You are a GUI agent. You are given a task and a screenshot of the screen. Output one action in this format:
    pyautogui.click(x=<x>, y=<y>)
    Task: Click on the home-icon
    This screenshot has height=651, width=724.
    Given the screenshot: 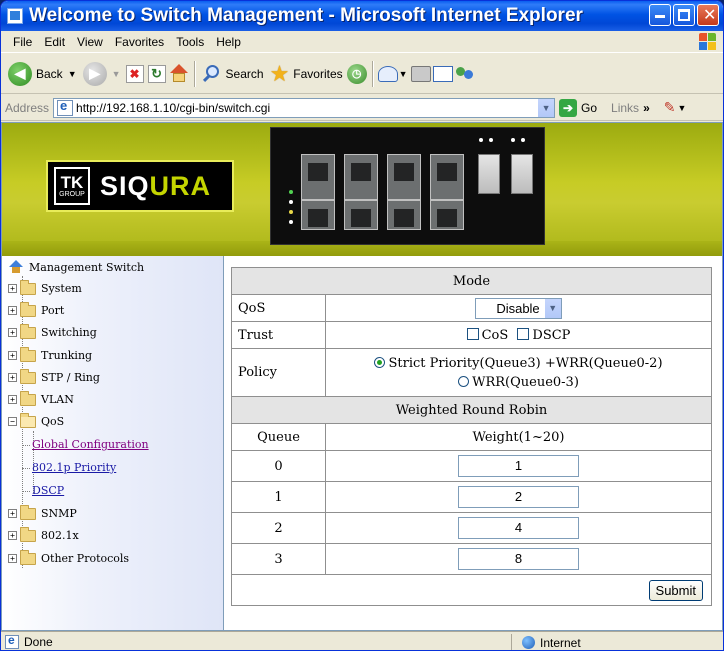 What is the action you would take?
    pyautogui.click(x=179, y=73)
    